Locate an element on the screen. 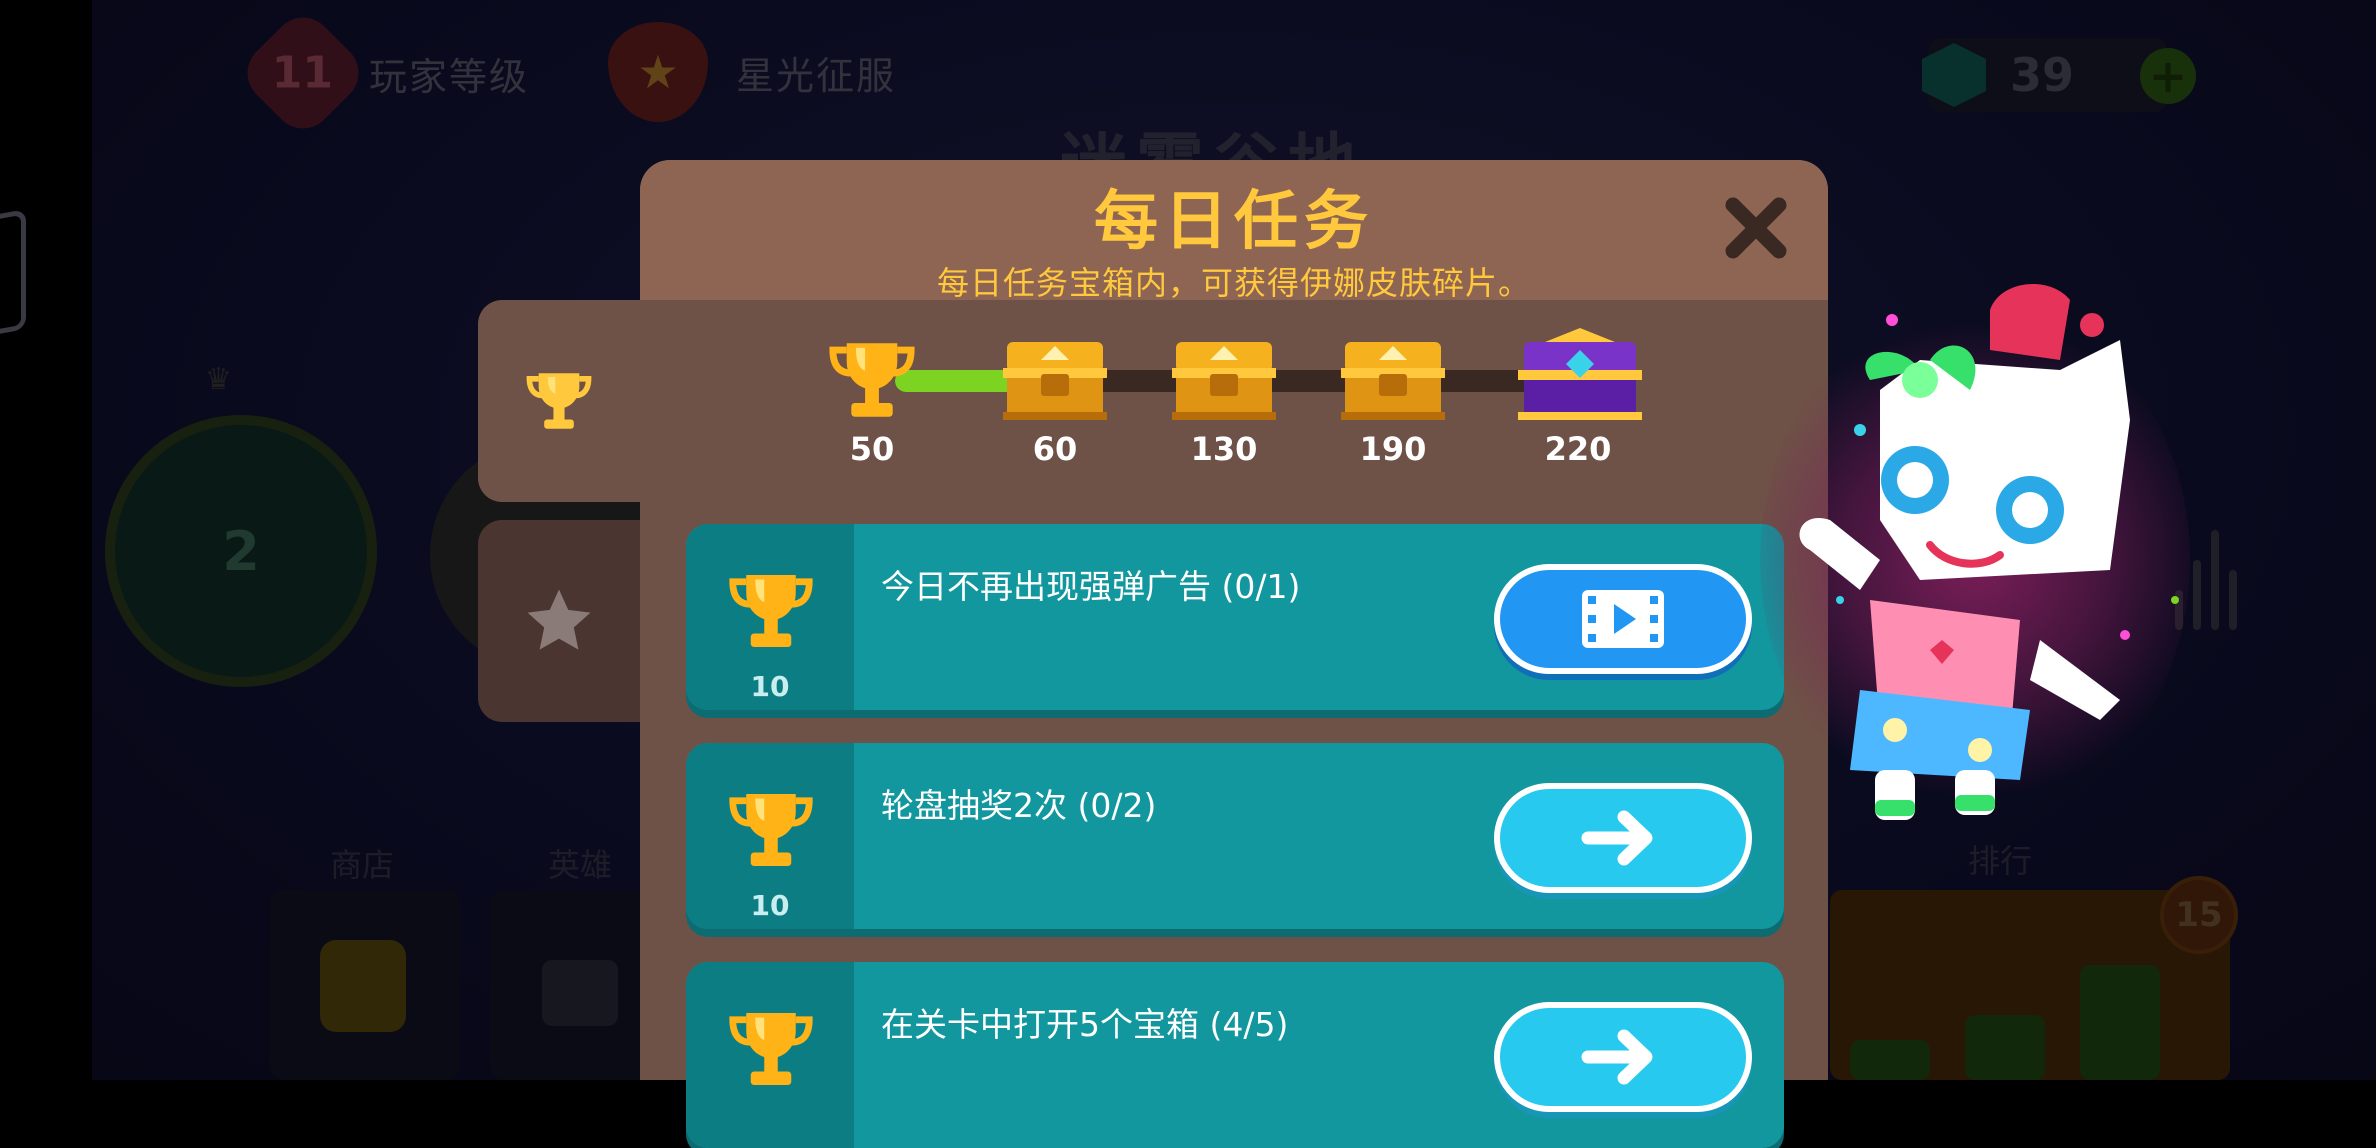  purple-chest-icon is located at coordinates (1580, 374).